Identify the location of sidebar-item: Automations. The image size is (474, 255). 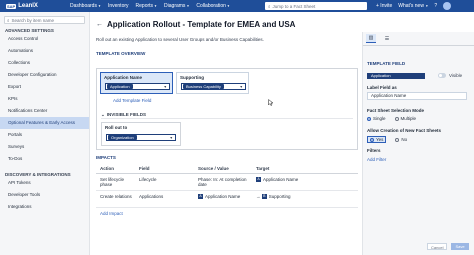
(44, 51).